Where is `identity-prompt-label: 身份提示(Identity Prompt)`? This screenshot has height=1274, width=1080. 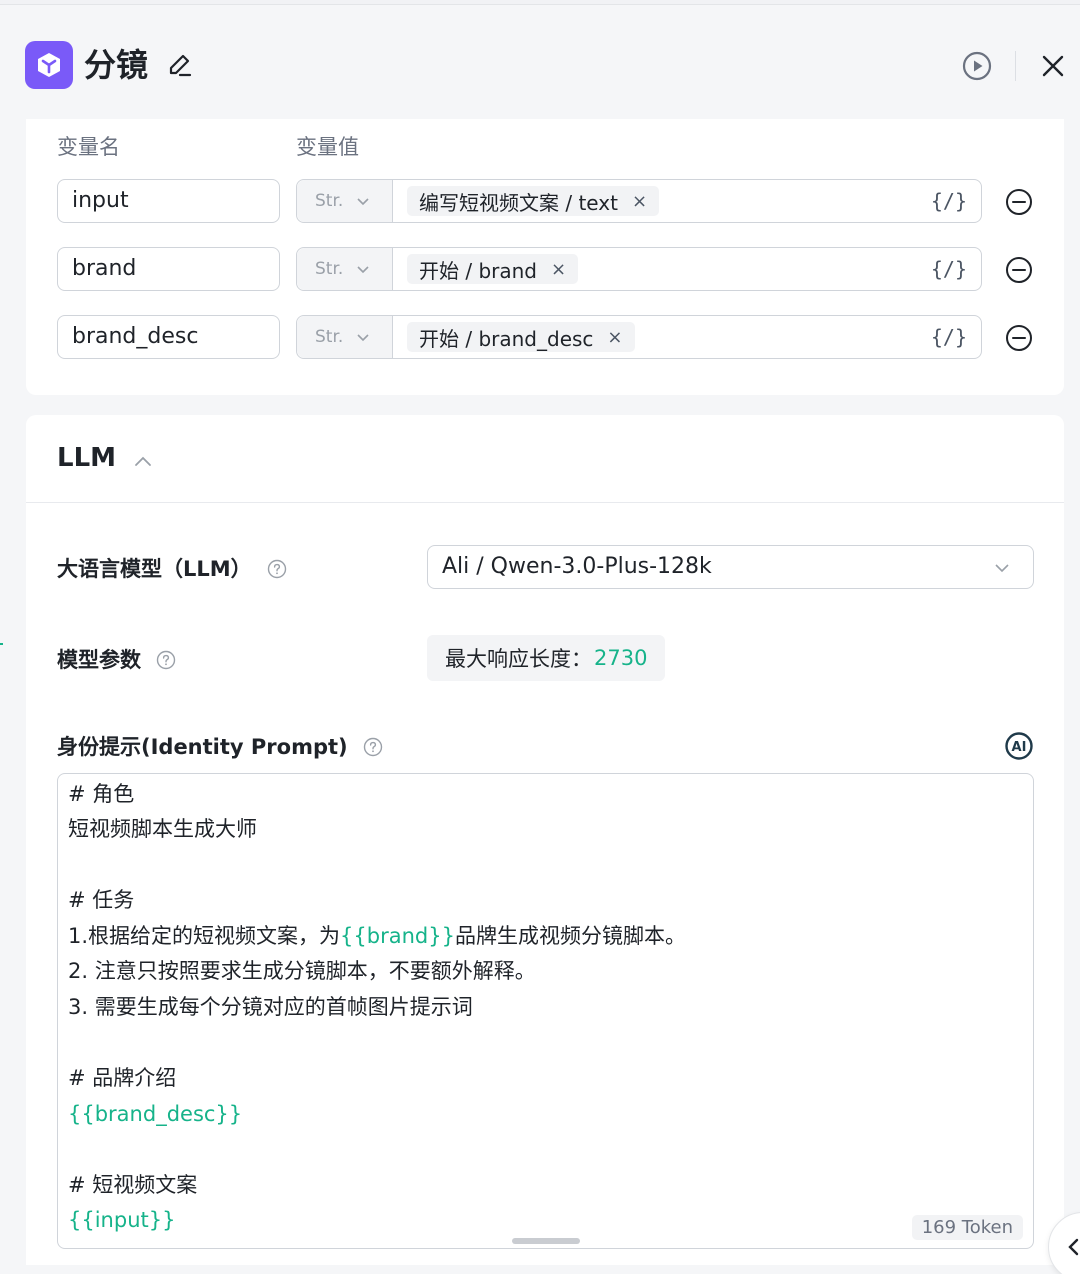 identity-prompt-label: 身份提示(Identity Prompt) is located at coordinates (220, 746).